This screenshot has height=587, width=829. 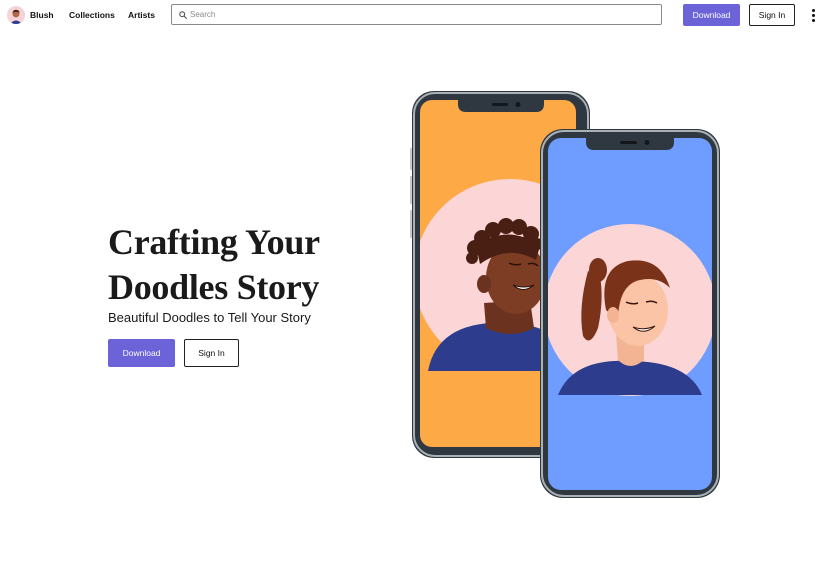 What do you see at coordinates (141, 353) in the screenshot?
I see `hero-download-button: Download` at bounding box center [141, 353].